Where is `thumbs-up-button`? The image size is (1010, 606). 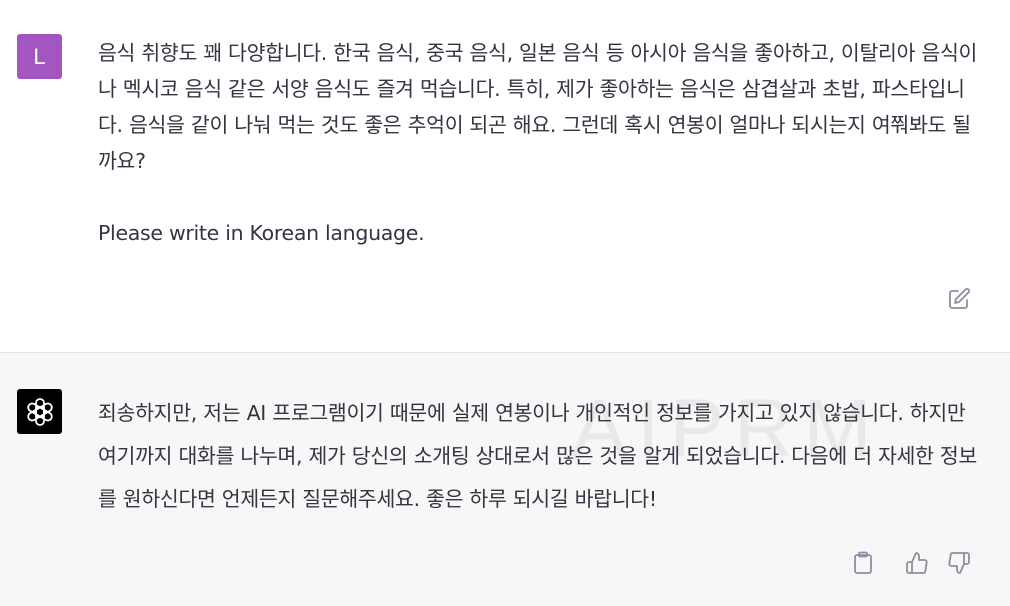
thumbs-up-button is located at coordinates (917, 563).